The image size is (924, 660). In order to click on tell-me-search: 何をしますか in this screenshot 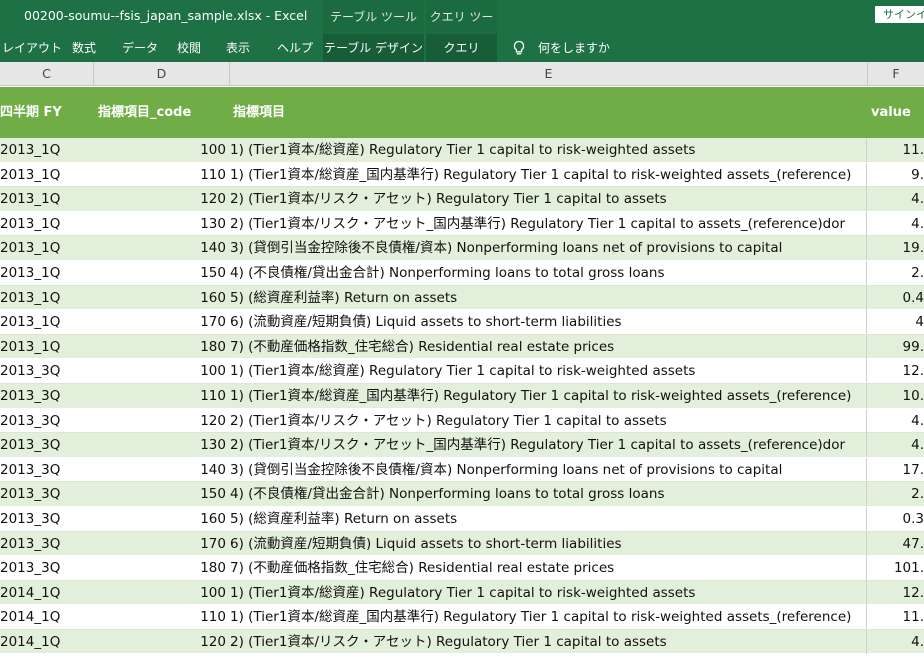, I will do `click(574, 48)`.